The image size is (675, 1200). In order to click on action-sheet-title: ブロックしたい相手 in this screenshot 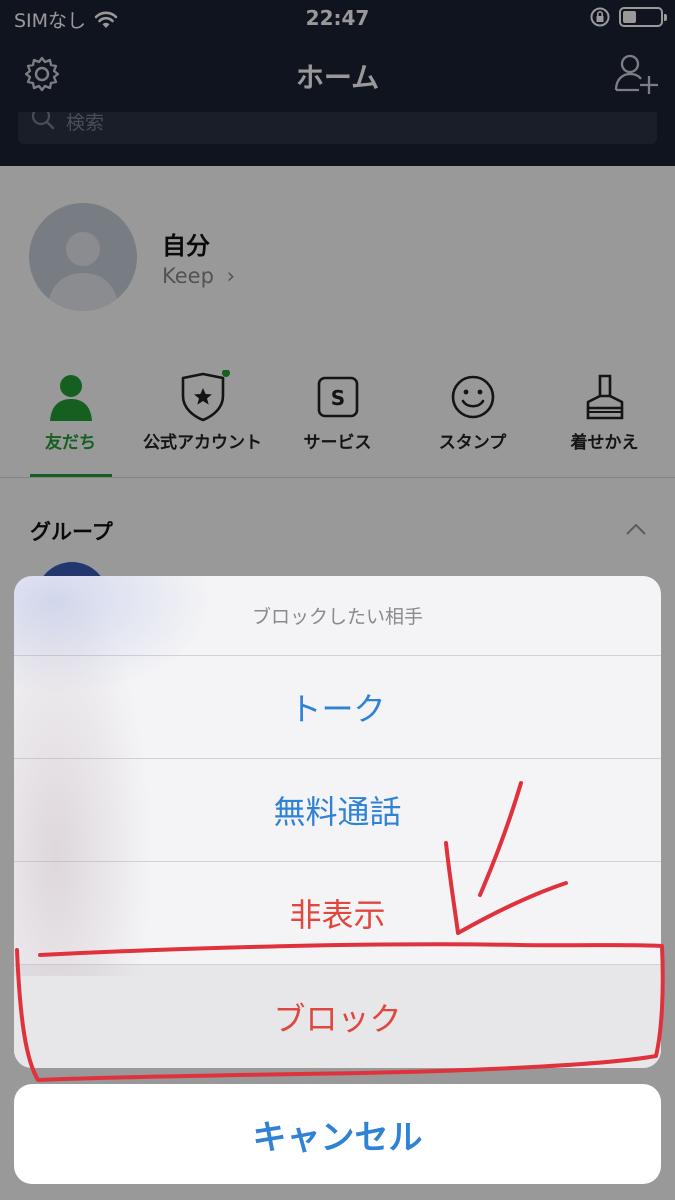, I will do `click(337, 616)`.